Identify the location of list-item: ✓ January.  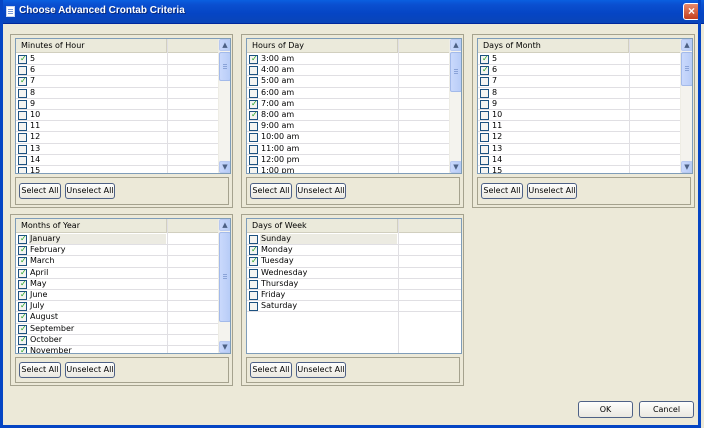
(117, 240).